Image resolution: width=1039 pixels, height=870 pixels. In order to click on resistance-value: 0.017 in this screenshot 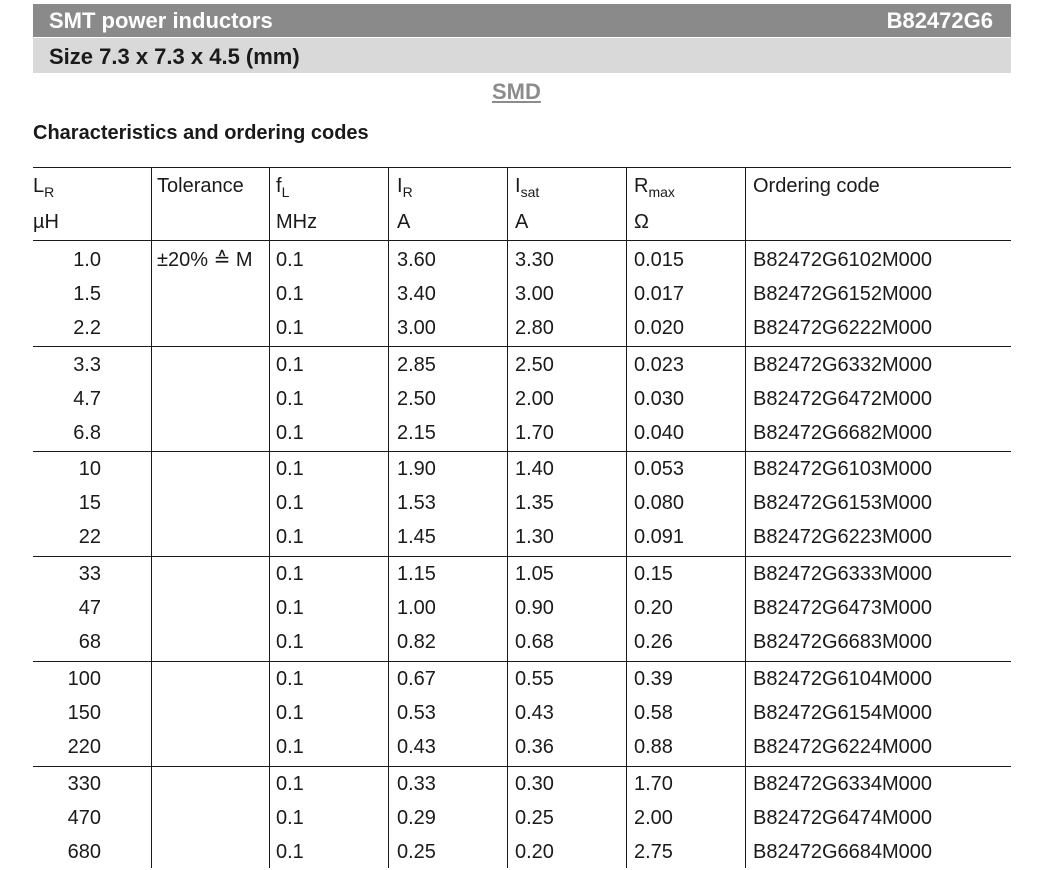, I will do `click(659, 294)`.